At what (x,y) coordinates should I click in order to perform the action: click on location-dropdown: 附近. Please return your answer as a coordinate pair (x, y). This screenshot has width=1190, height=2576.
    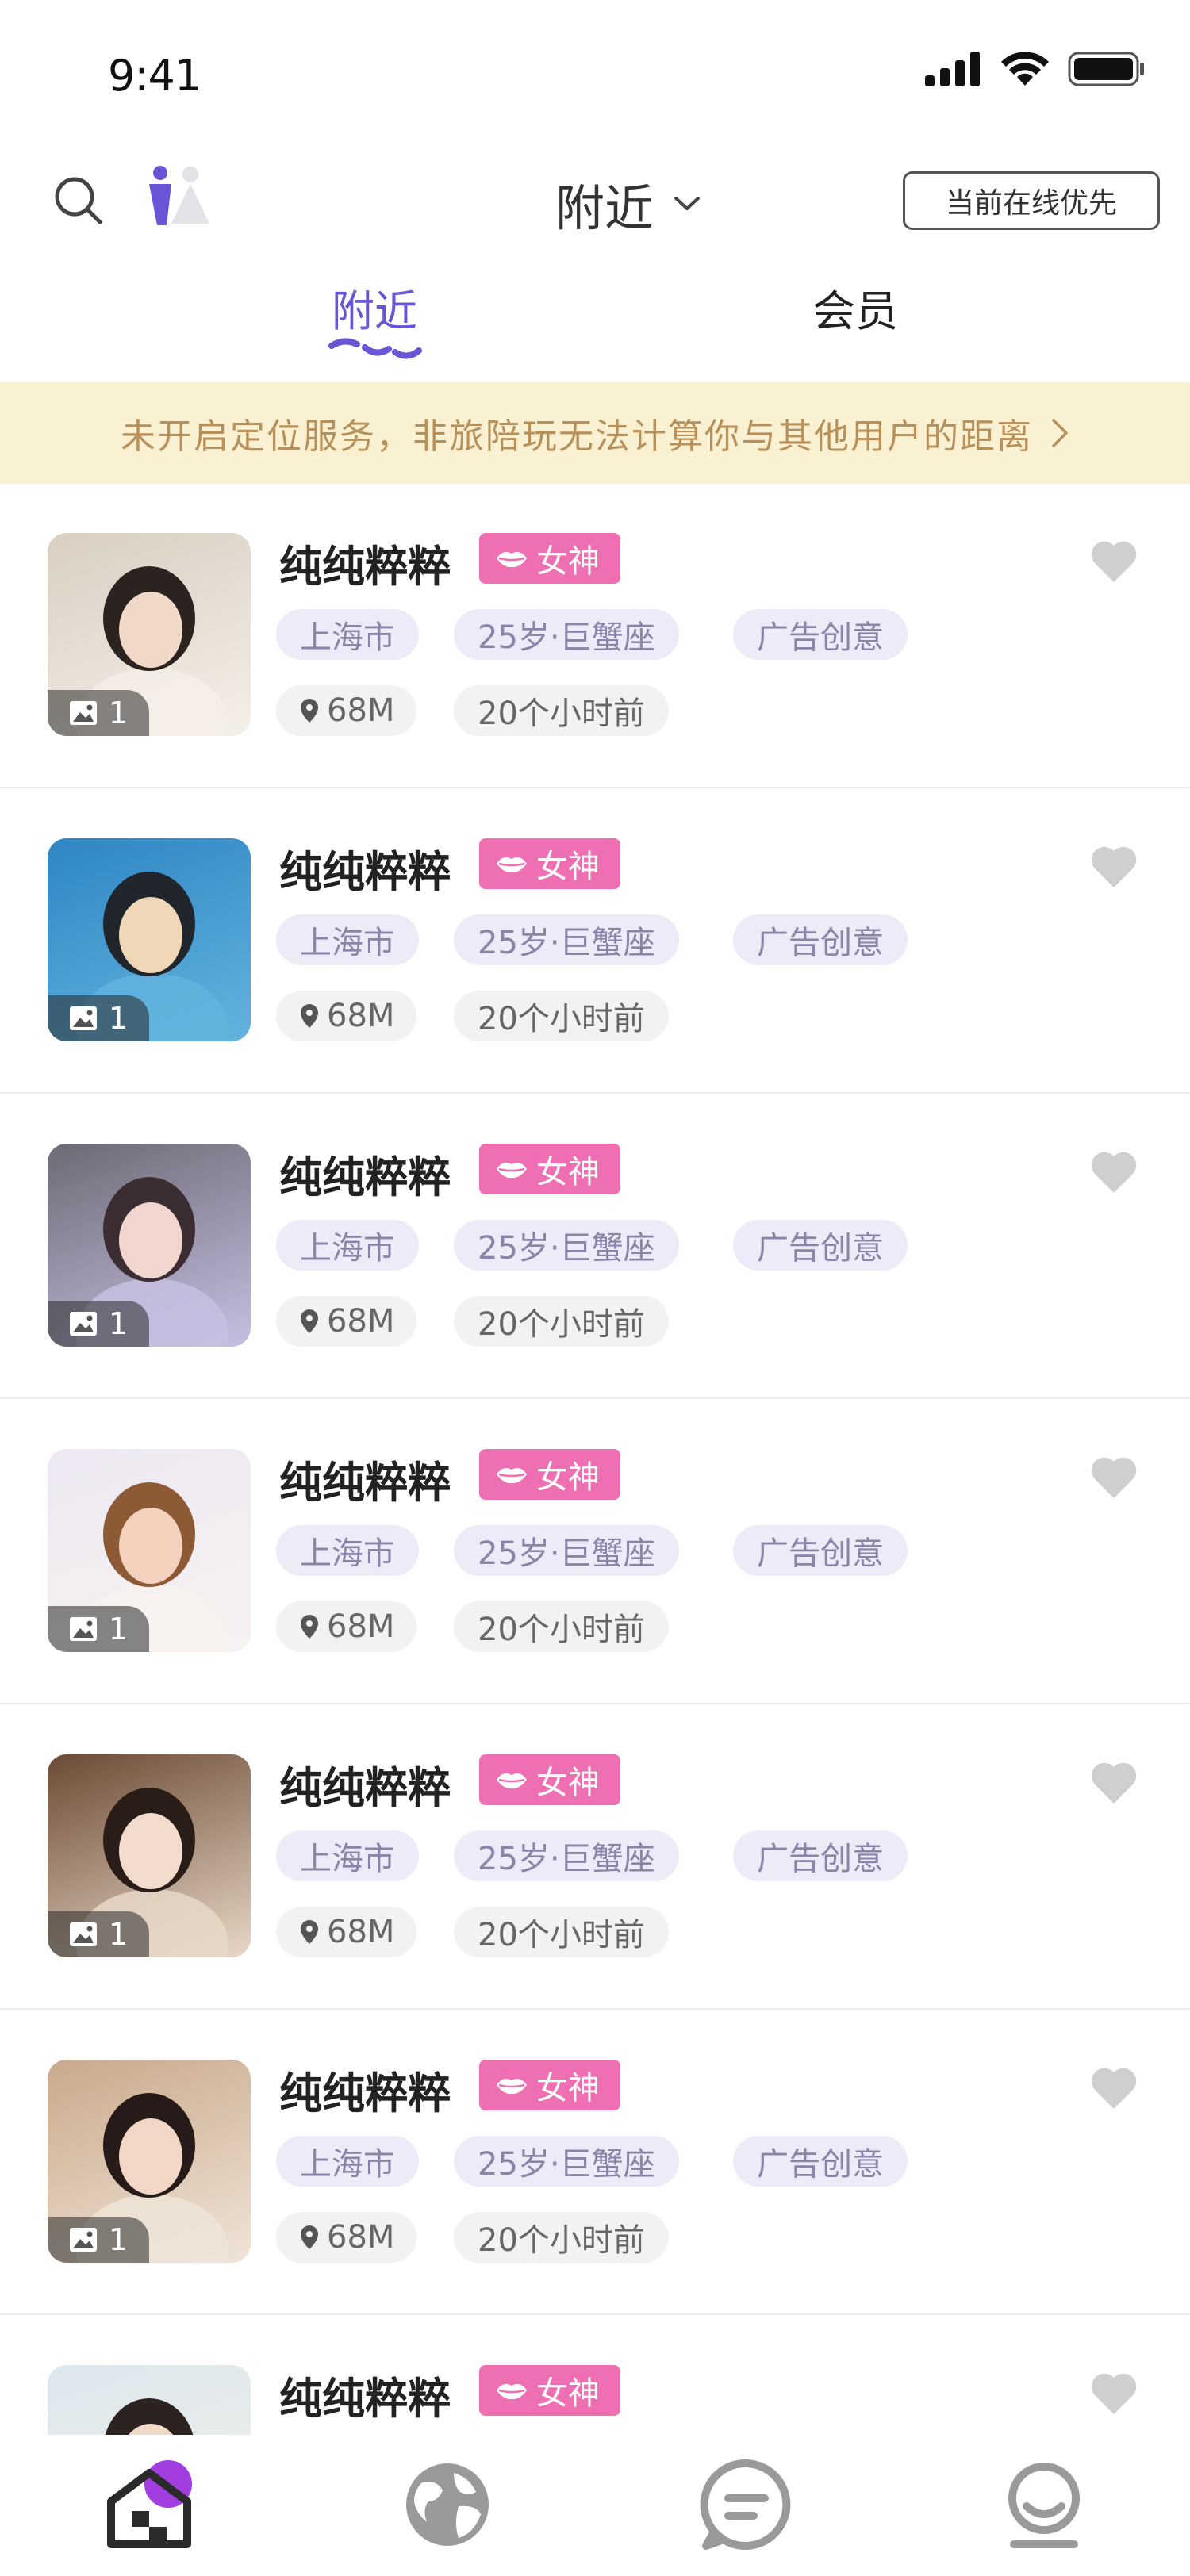
    Looking at the image, I should click on (628, 204).